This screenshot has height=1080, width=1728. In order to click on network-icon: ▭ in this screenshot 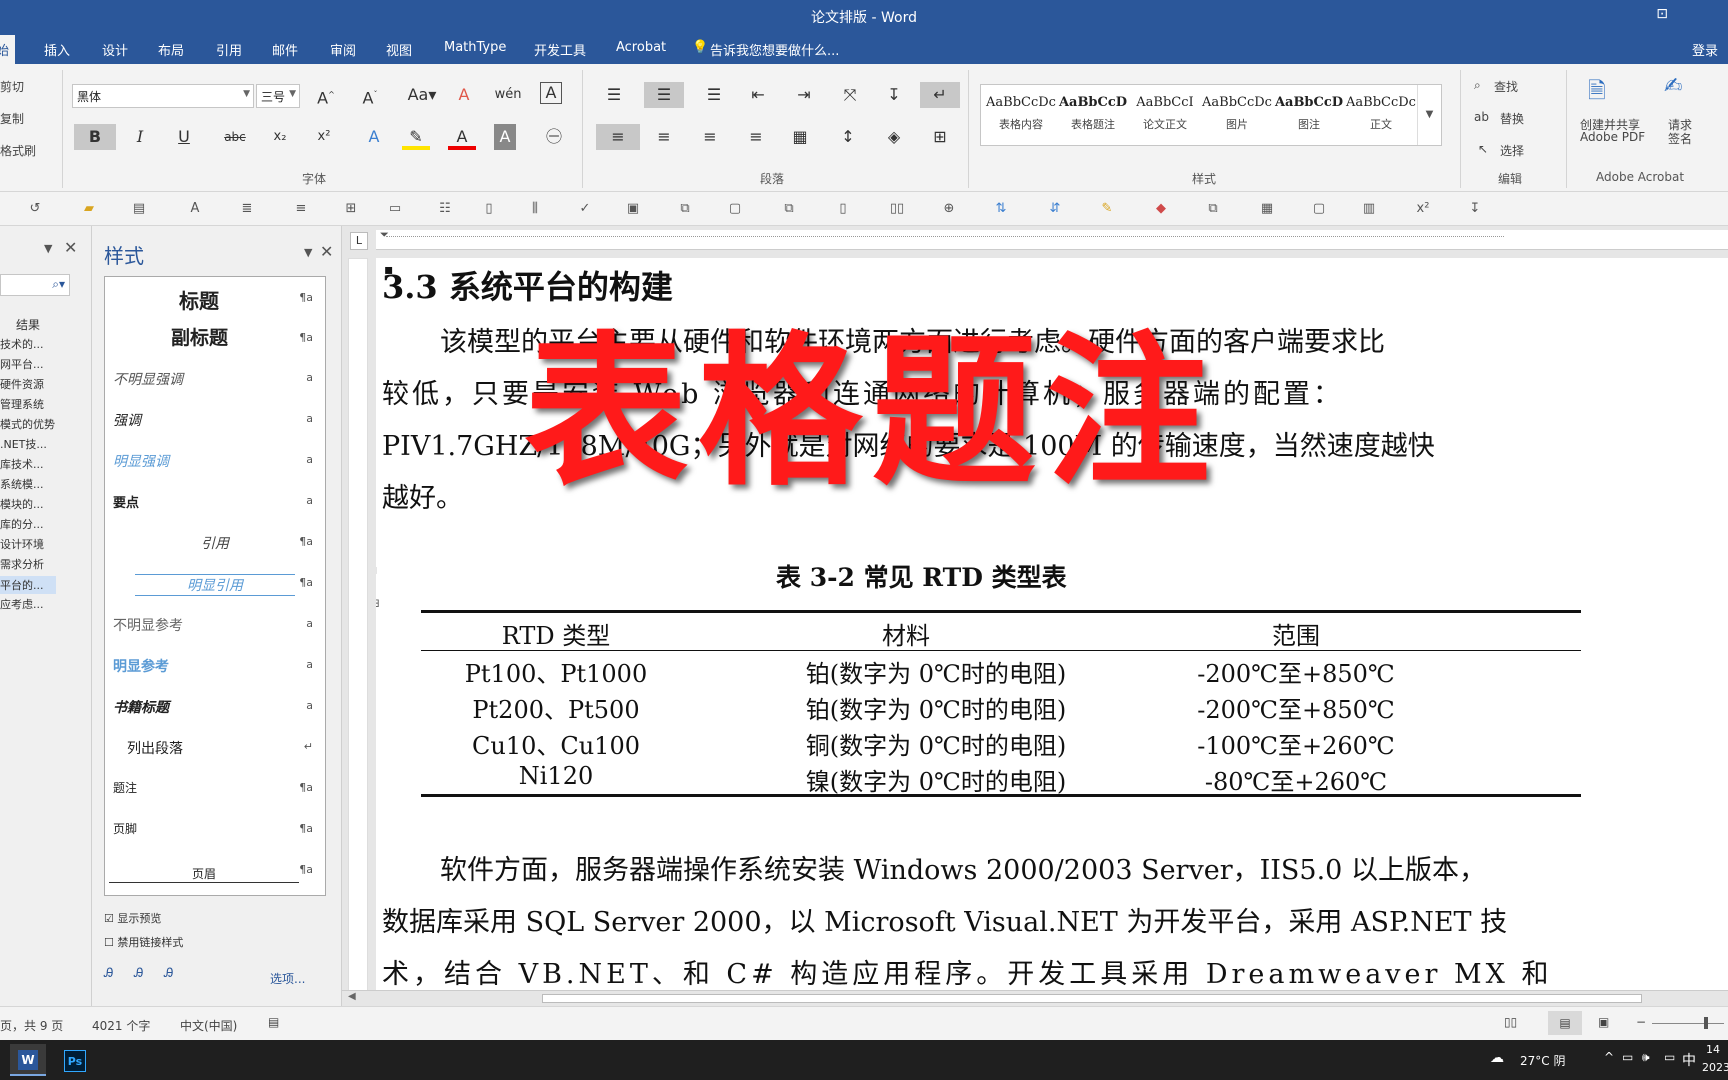, I will do `click(1627, 1057)`.